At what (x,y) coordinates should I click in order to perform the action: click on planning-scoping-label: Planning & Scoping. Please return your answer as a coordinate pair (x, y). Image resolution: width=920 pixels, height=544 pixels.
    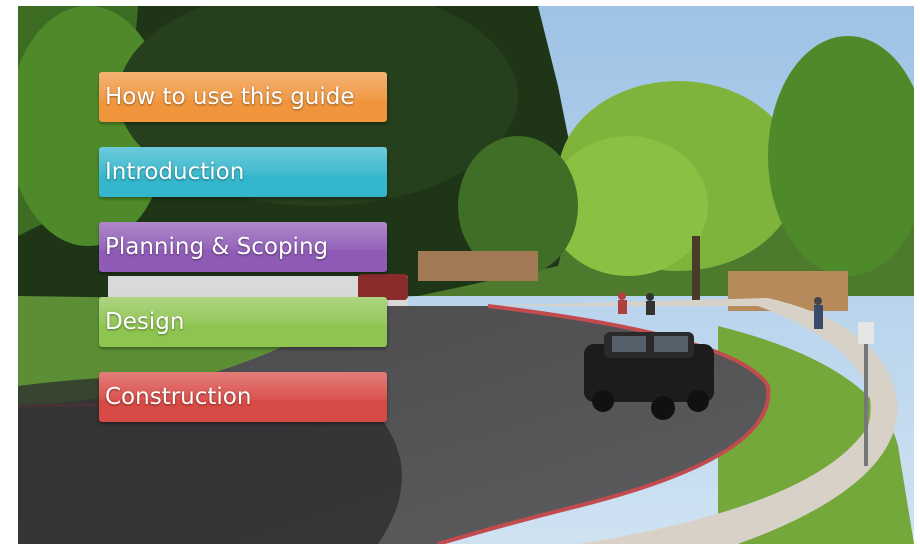
    Looking at the image, I should click on (217, 247).